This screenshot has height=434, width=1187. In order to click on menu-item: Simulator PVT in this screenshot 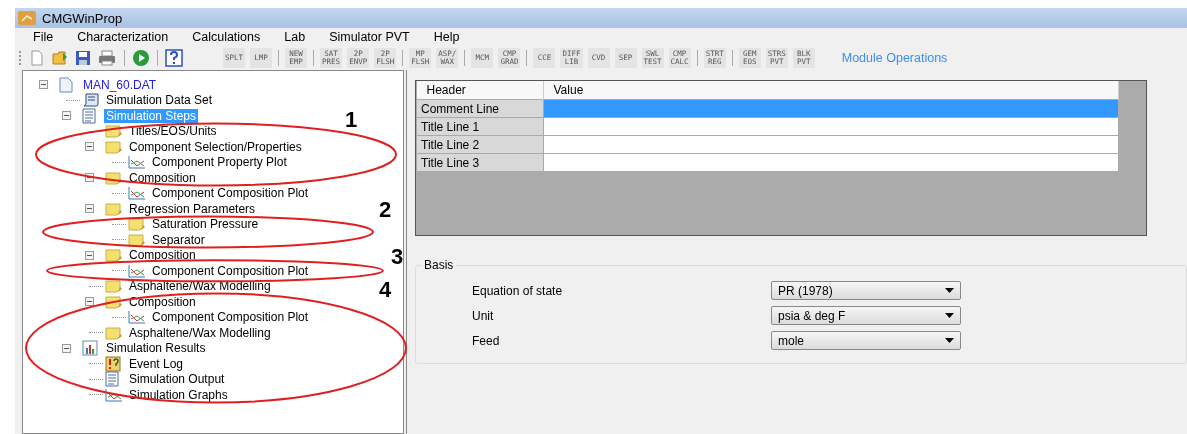, I will do `click(369, 37)`.